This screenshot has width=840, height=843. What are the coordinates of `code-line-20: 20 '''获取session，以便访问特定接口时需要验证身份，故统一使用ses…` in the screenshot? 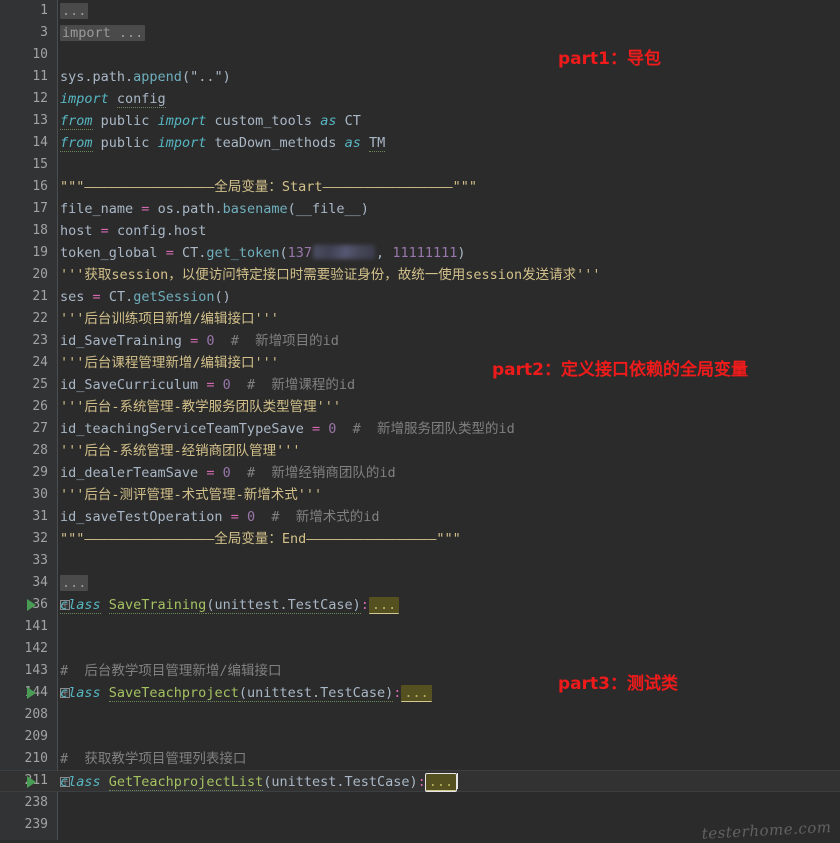 It's located at (420, 275).